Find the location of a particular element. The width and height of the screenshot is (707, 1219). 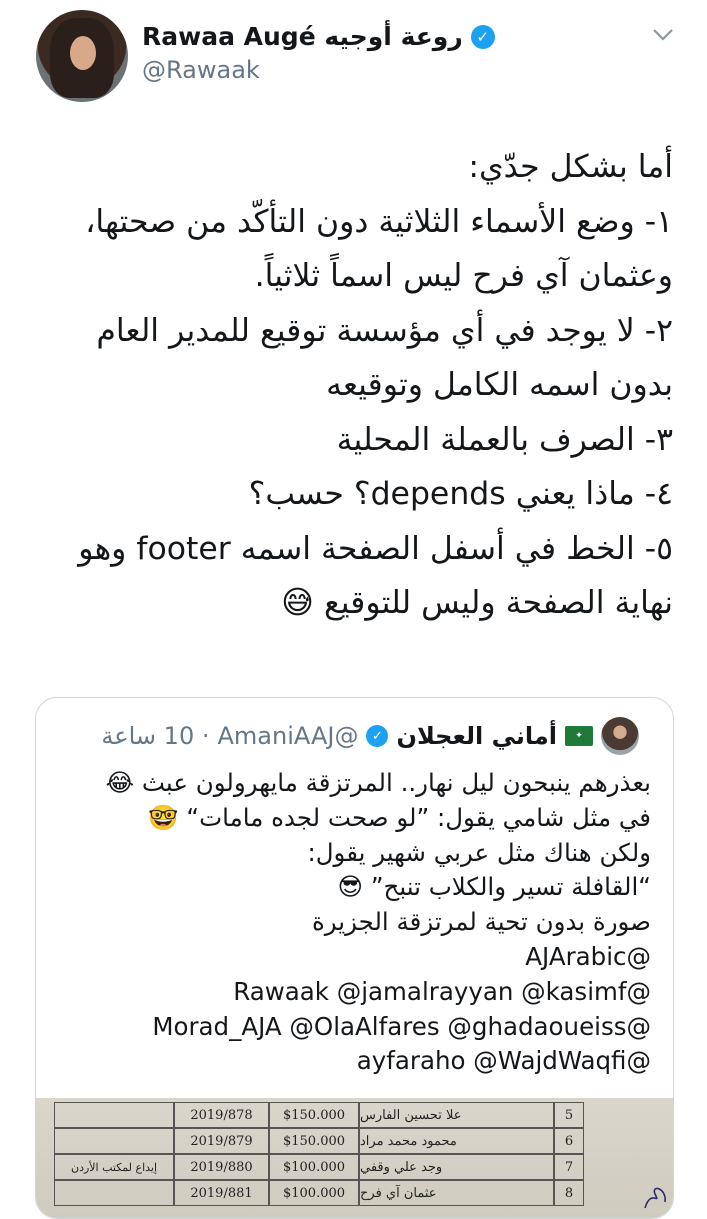

document-row: 2019/881 $100.000 عثمان آي فرح 8 is located at coordinates (354, 1193).